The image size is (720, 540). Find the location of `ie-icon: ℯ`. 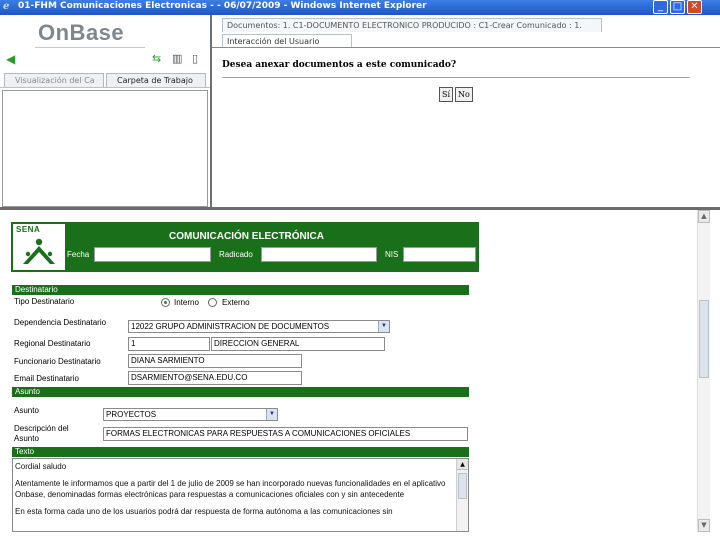

ie-icon: ℯ is located at coordinates (6, 6).